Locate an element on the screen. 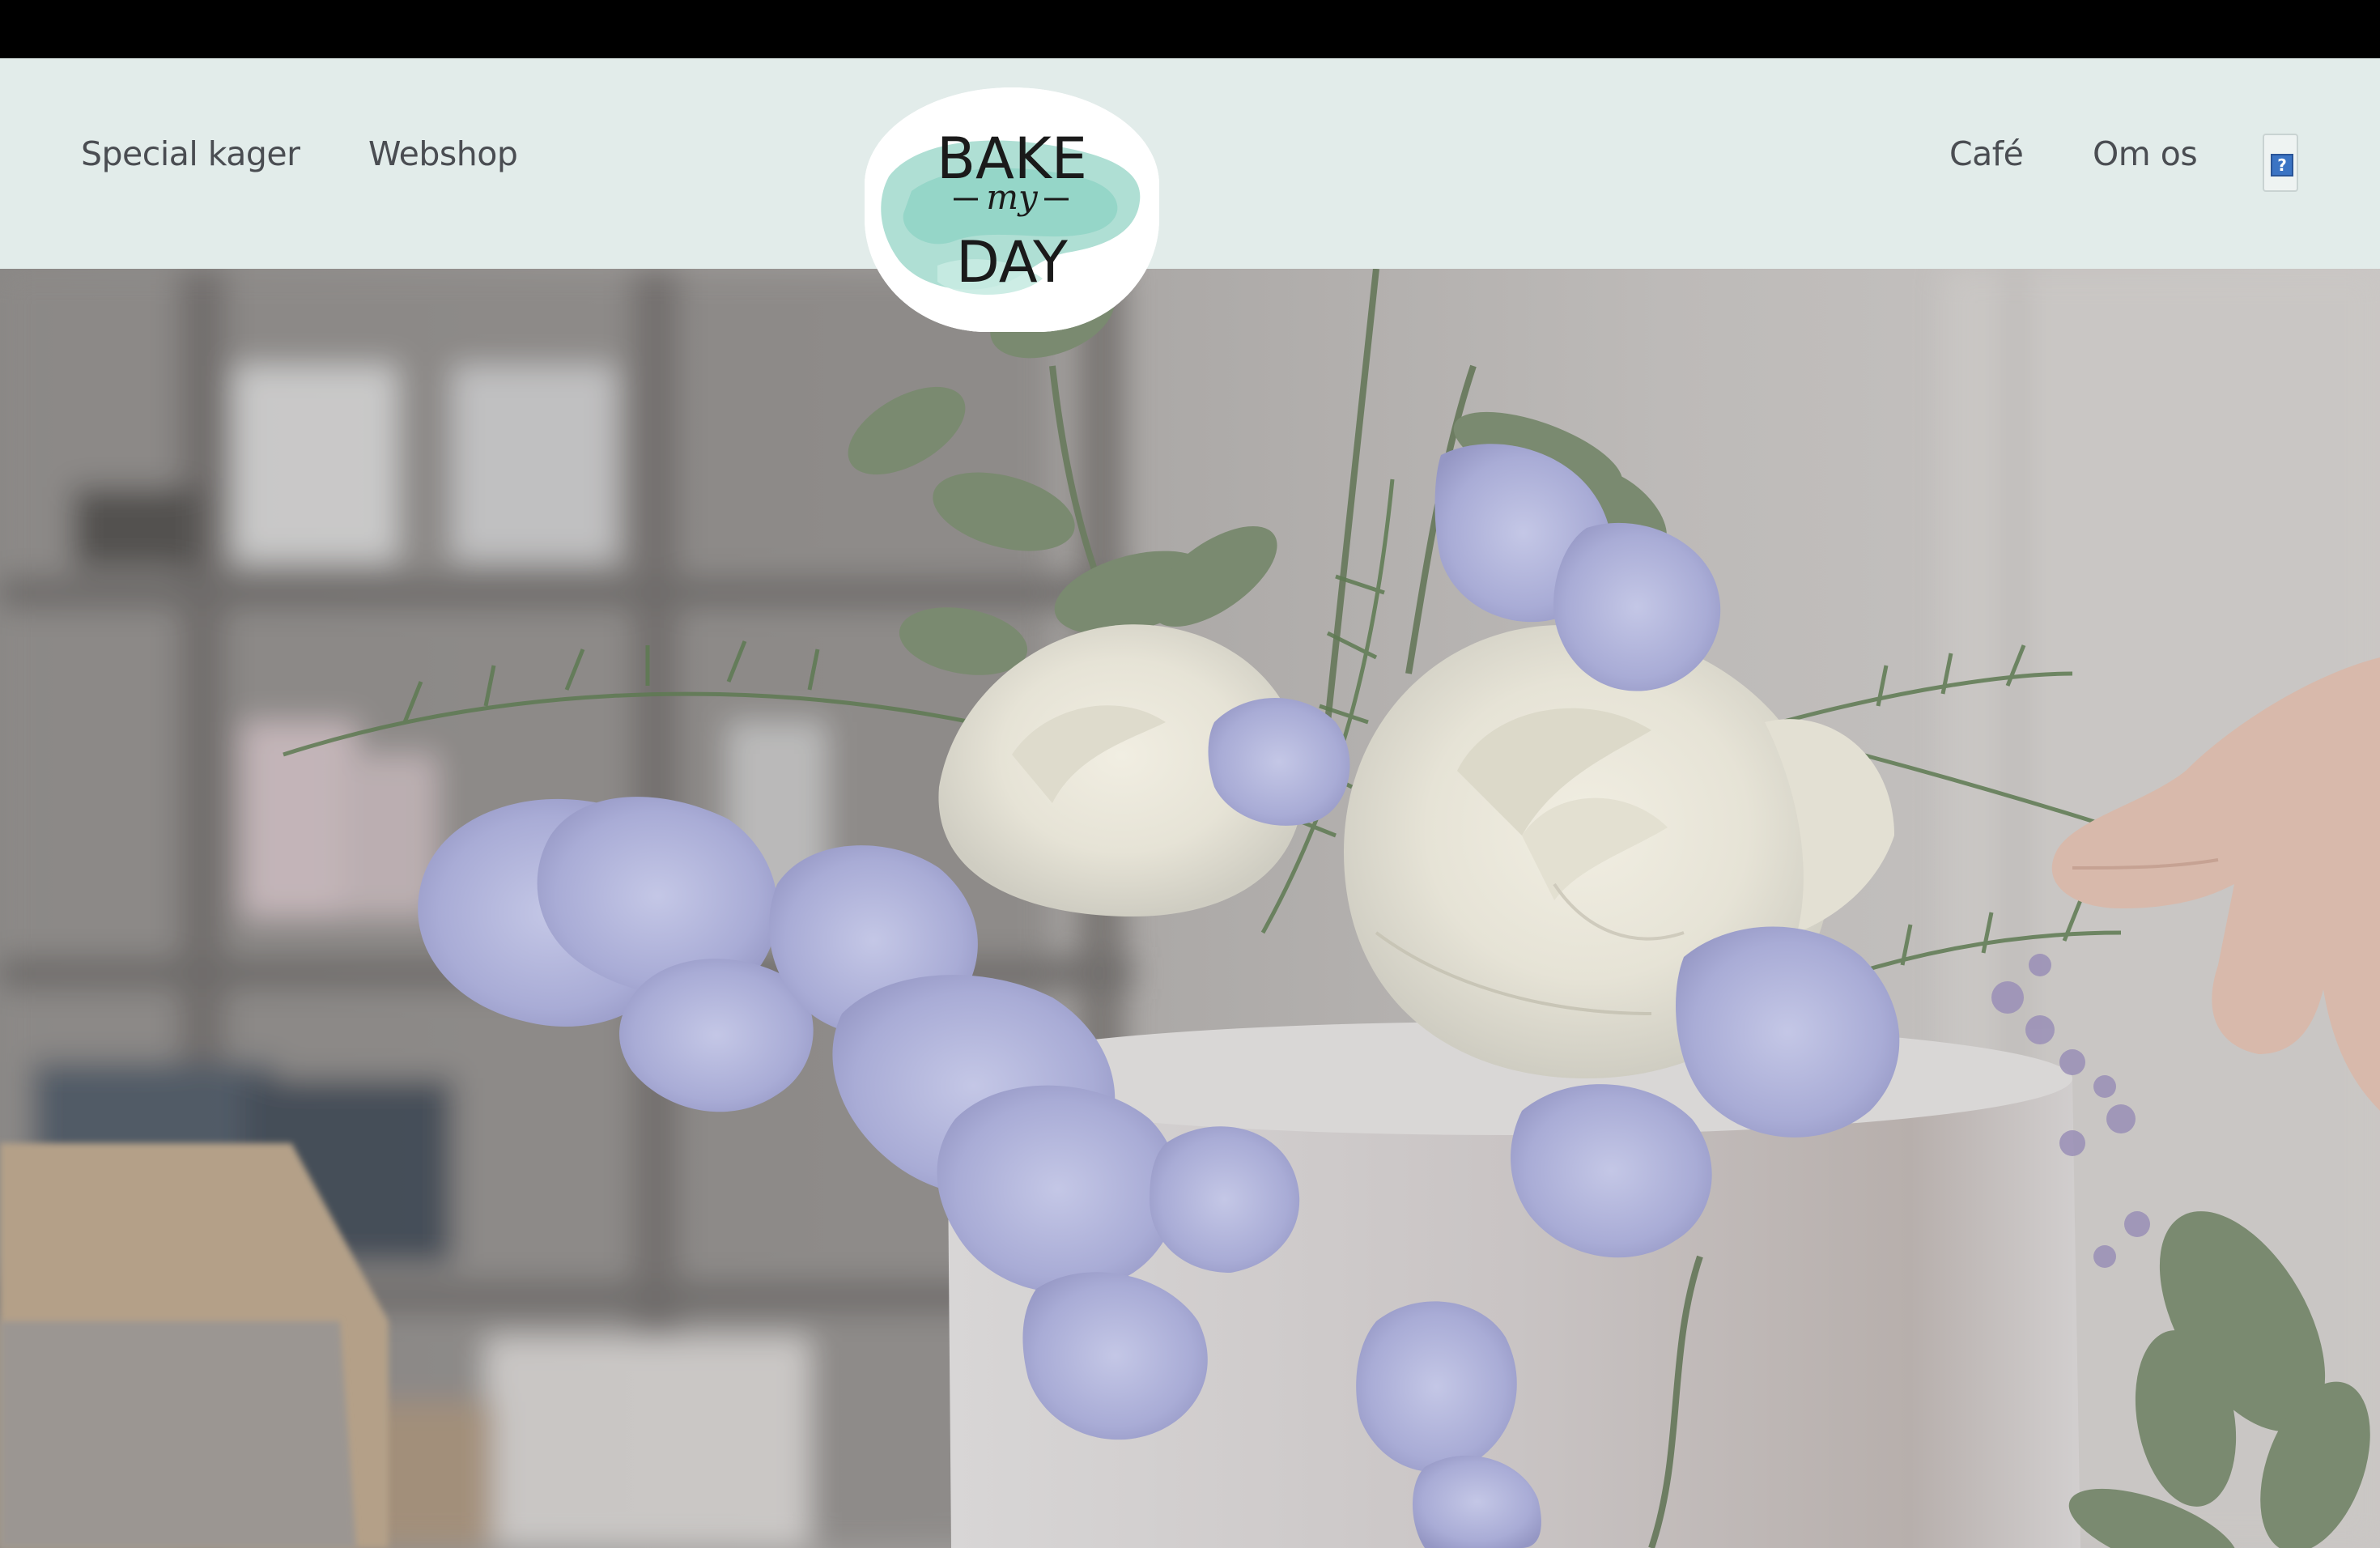 The width and height of the screenshot is (2380, 1548). help-button: ? is located at coordinates (2280, 163).